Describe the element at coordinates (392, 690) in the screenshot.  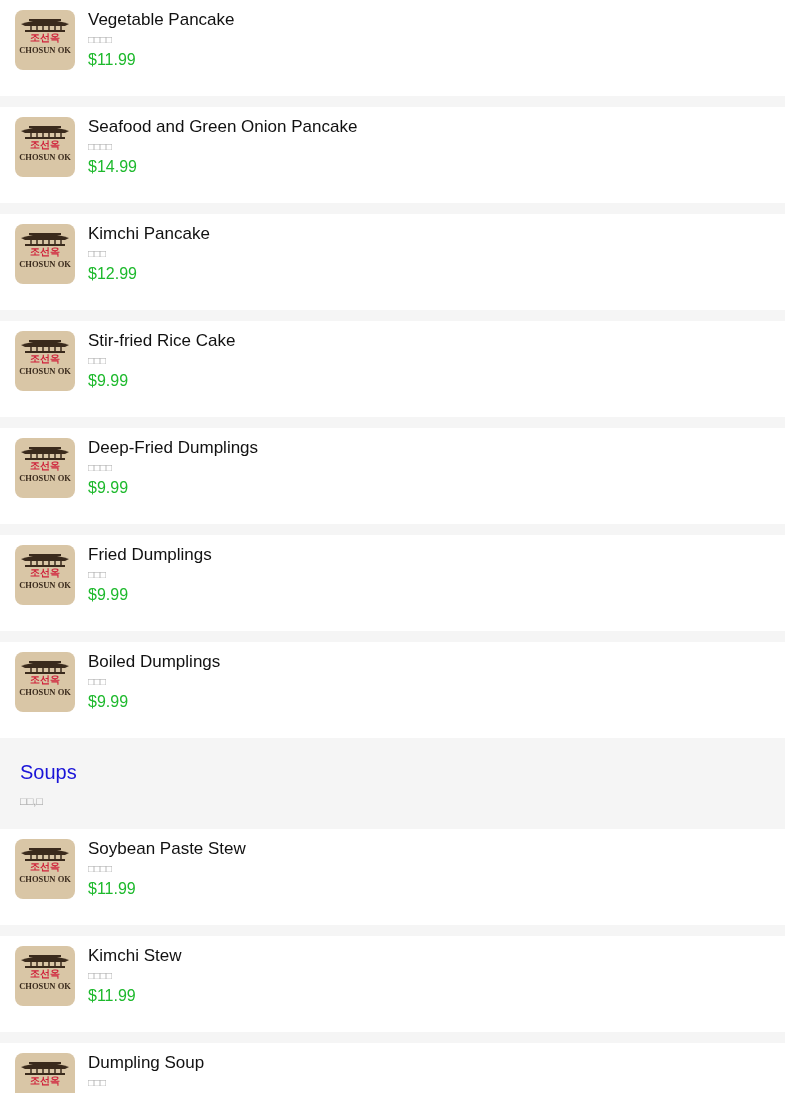
I see `menu-item-card: 조선옥 CHOSUN OK Boiled Dumplings □□□ $9.99` at that location.